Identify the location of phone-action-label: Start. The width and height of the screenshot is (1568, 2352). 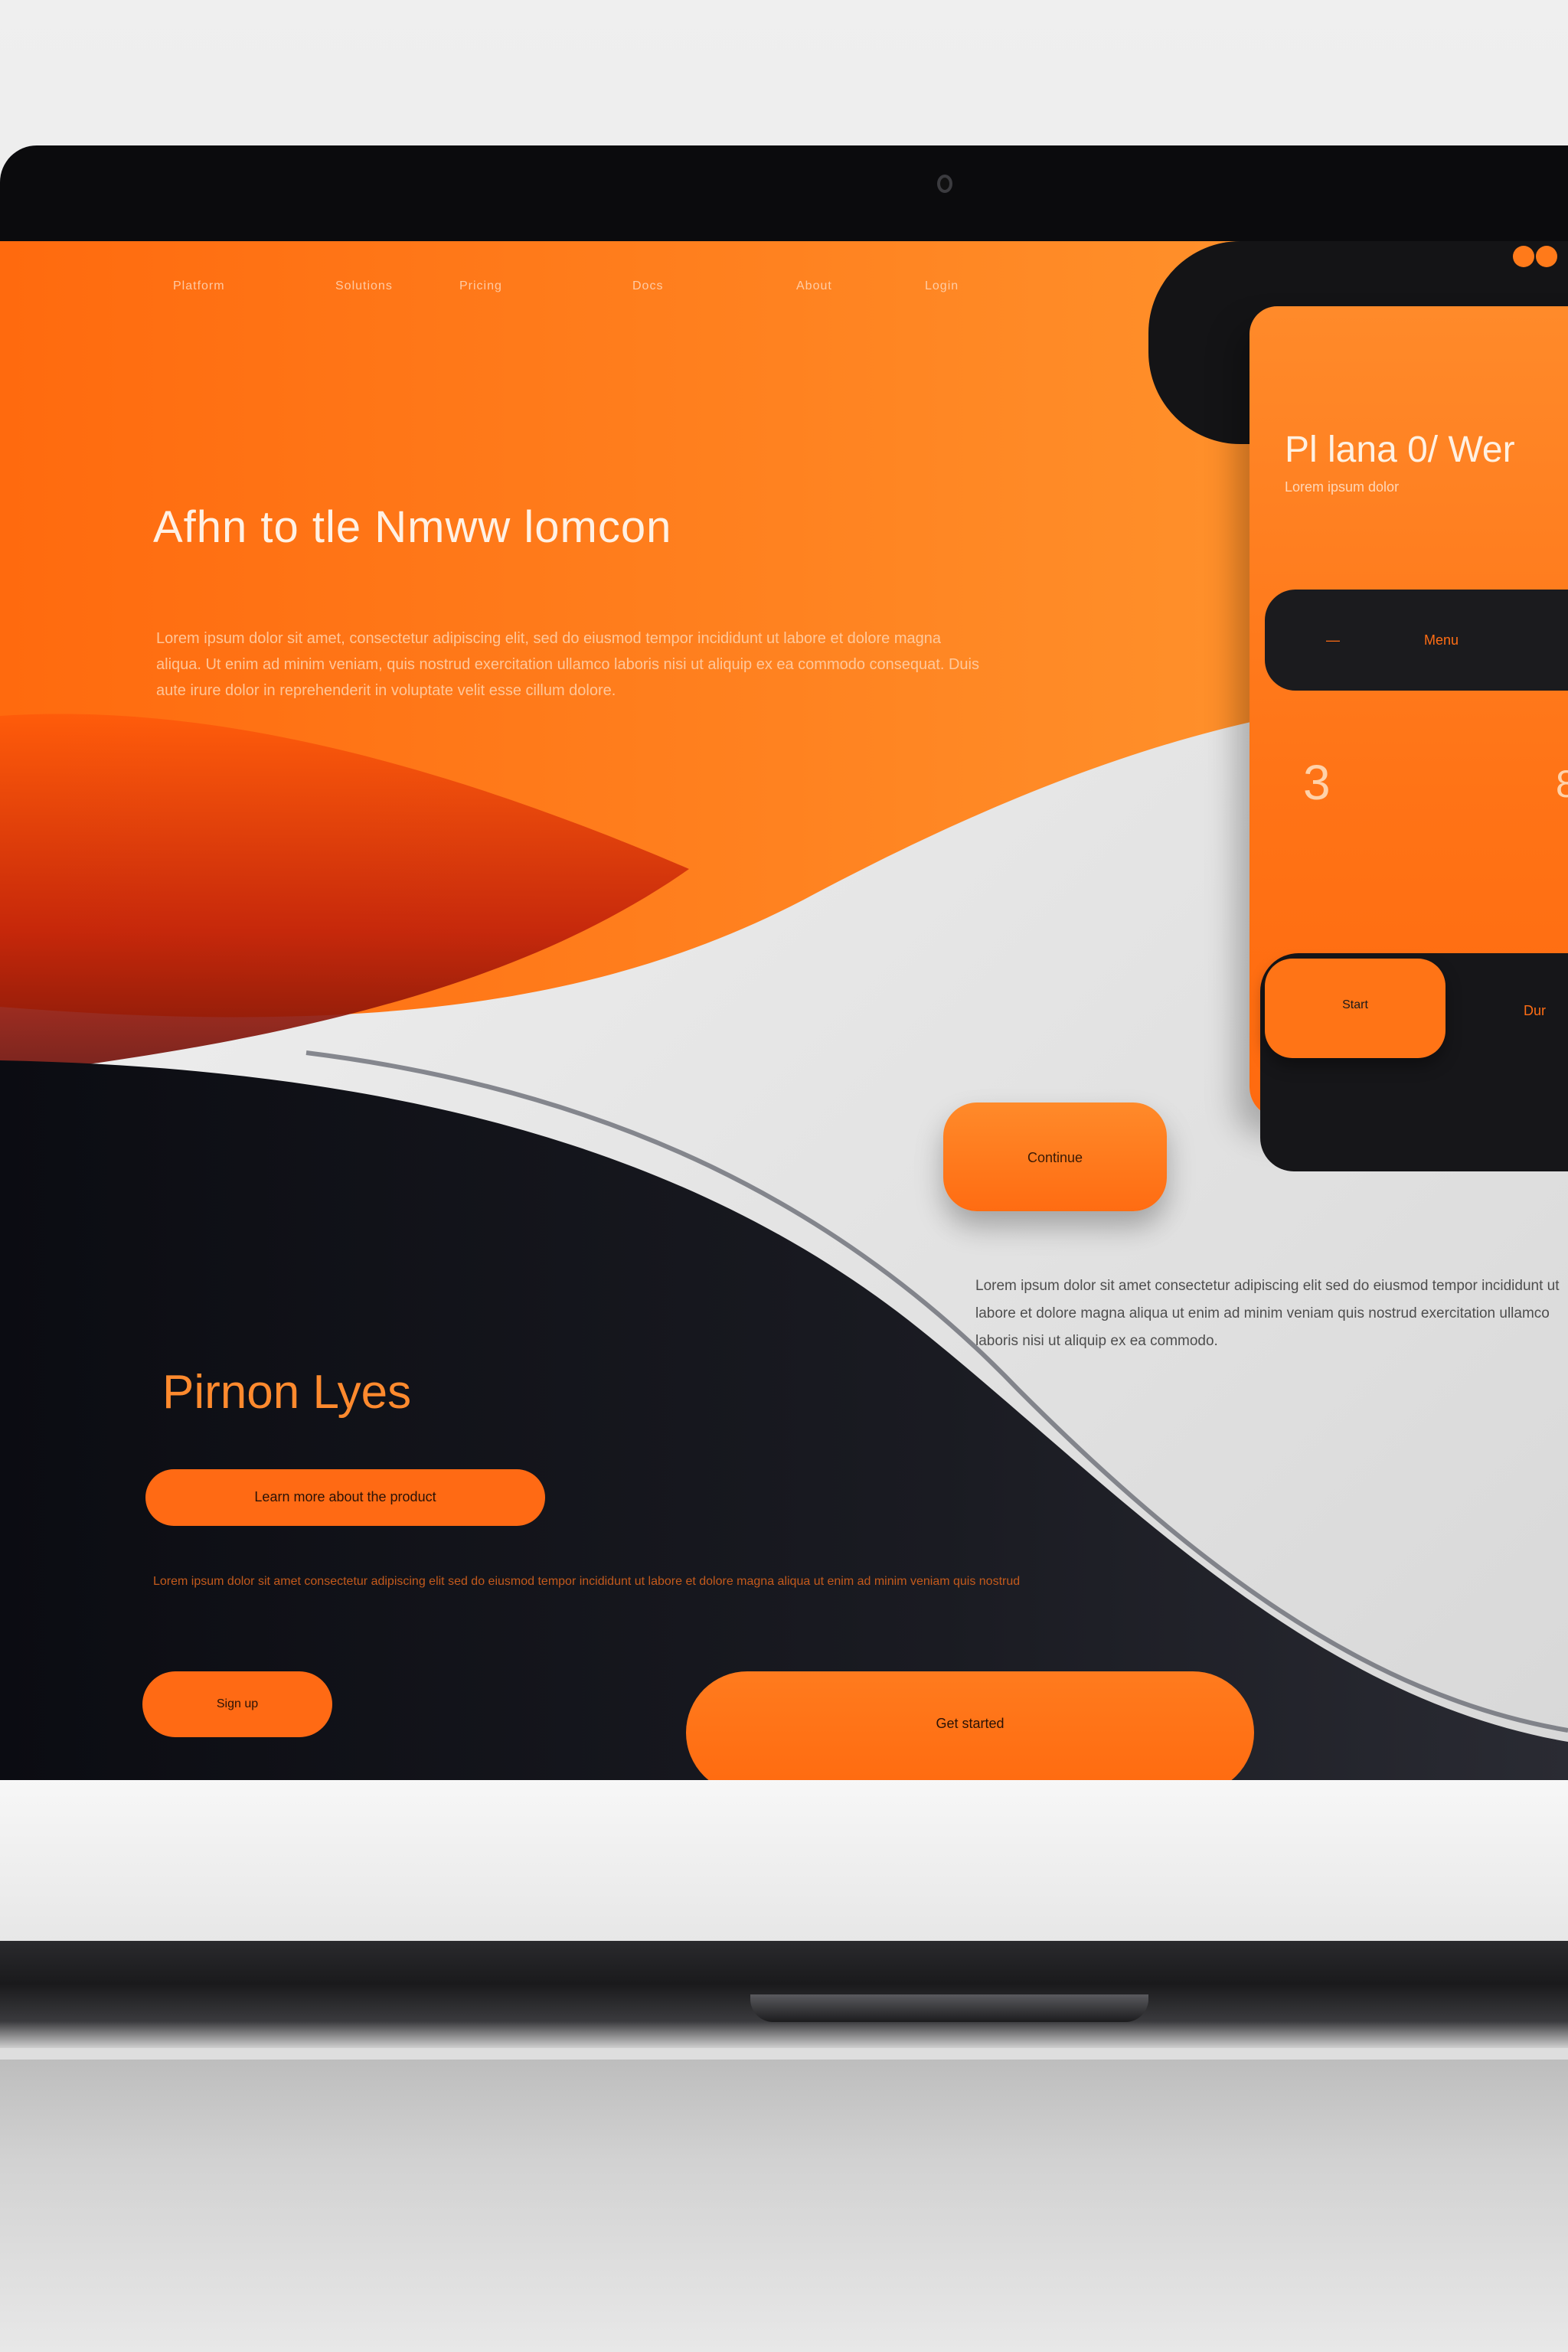
(1355, 1004).